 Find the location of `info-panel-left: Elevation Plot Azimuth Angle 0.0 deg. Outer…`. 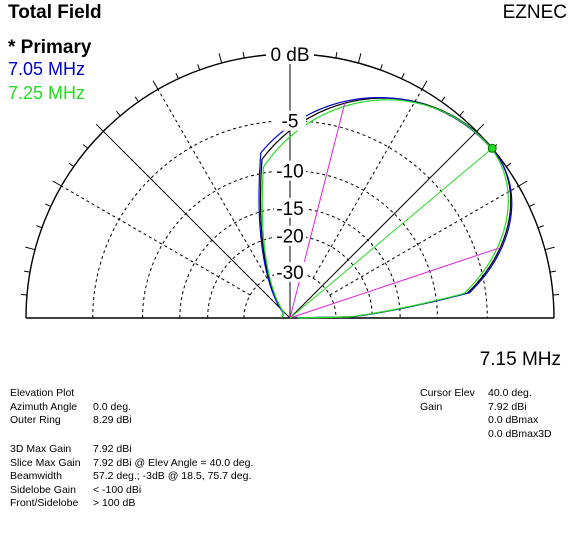

info-panel-left: Elevation Plot Azimuth Angle 0.0 deg. Outer… is located at coordinates (71, 407).